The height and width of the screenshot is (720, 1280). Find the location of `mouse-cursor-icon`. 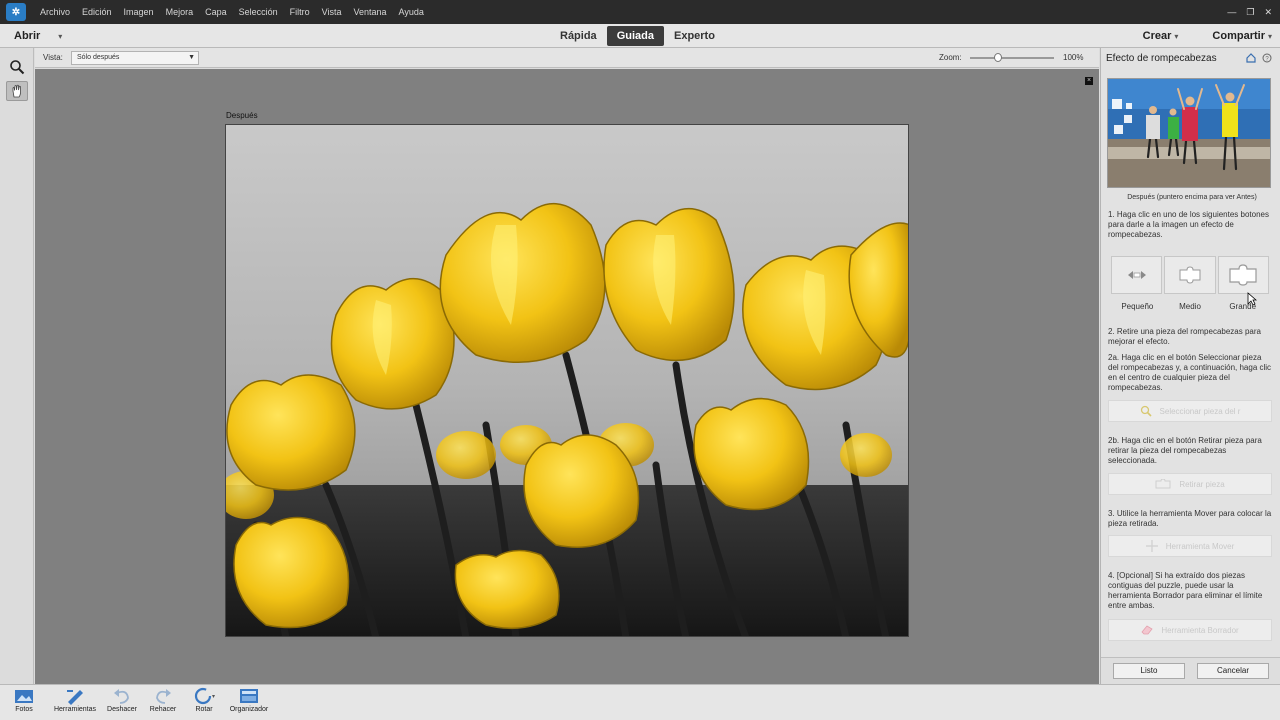

mouse-cursor-icon is located at coordinates (1252, 299).